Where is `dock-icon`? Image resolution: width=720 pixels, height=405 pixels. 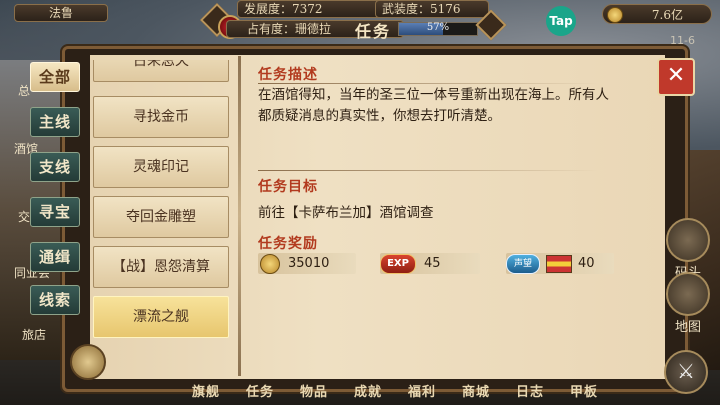 dock-icon is located at coordinates (688, 240).